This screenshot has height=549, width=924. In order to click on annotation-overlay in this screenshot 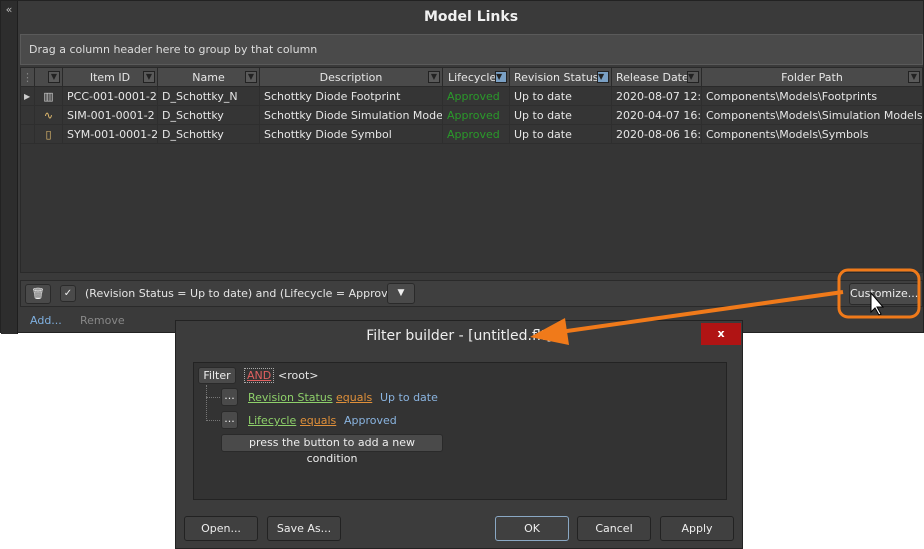, I will do `click(725, 306)`.